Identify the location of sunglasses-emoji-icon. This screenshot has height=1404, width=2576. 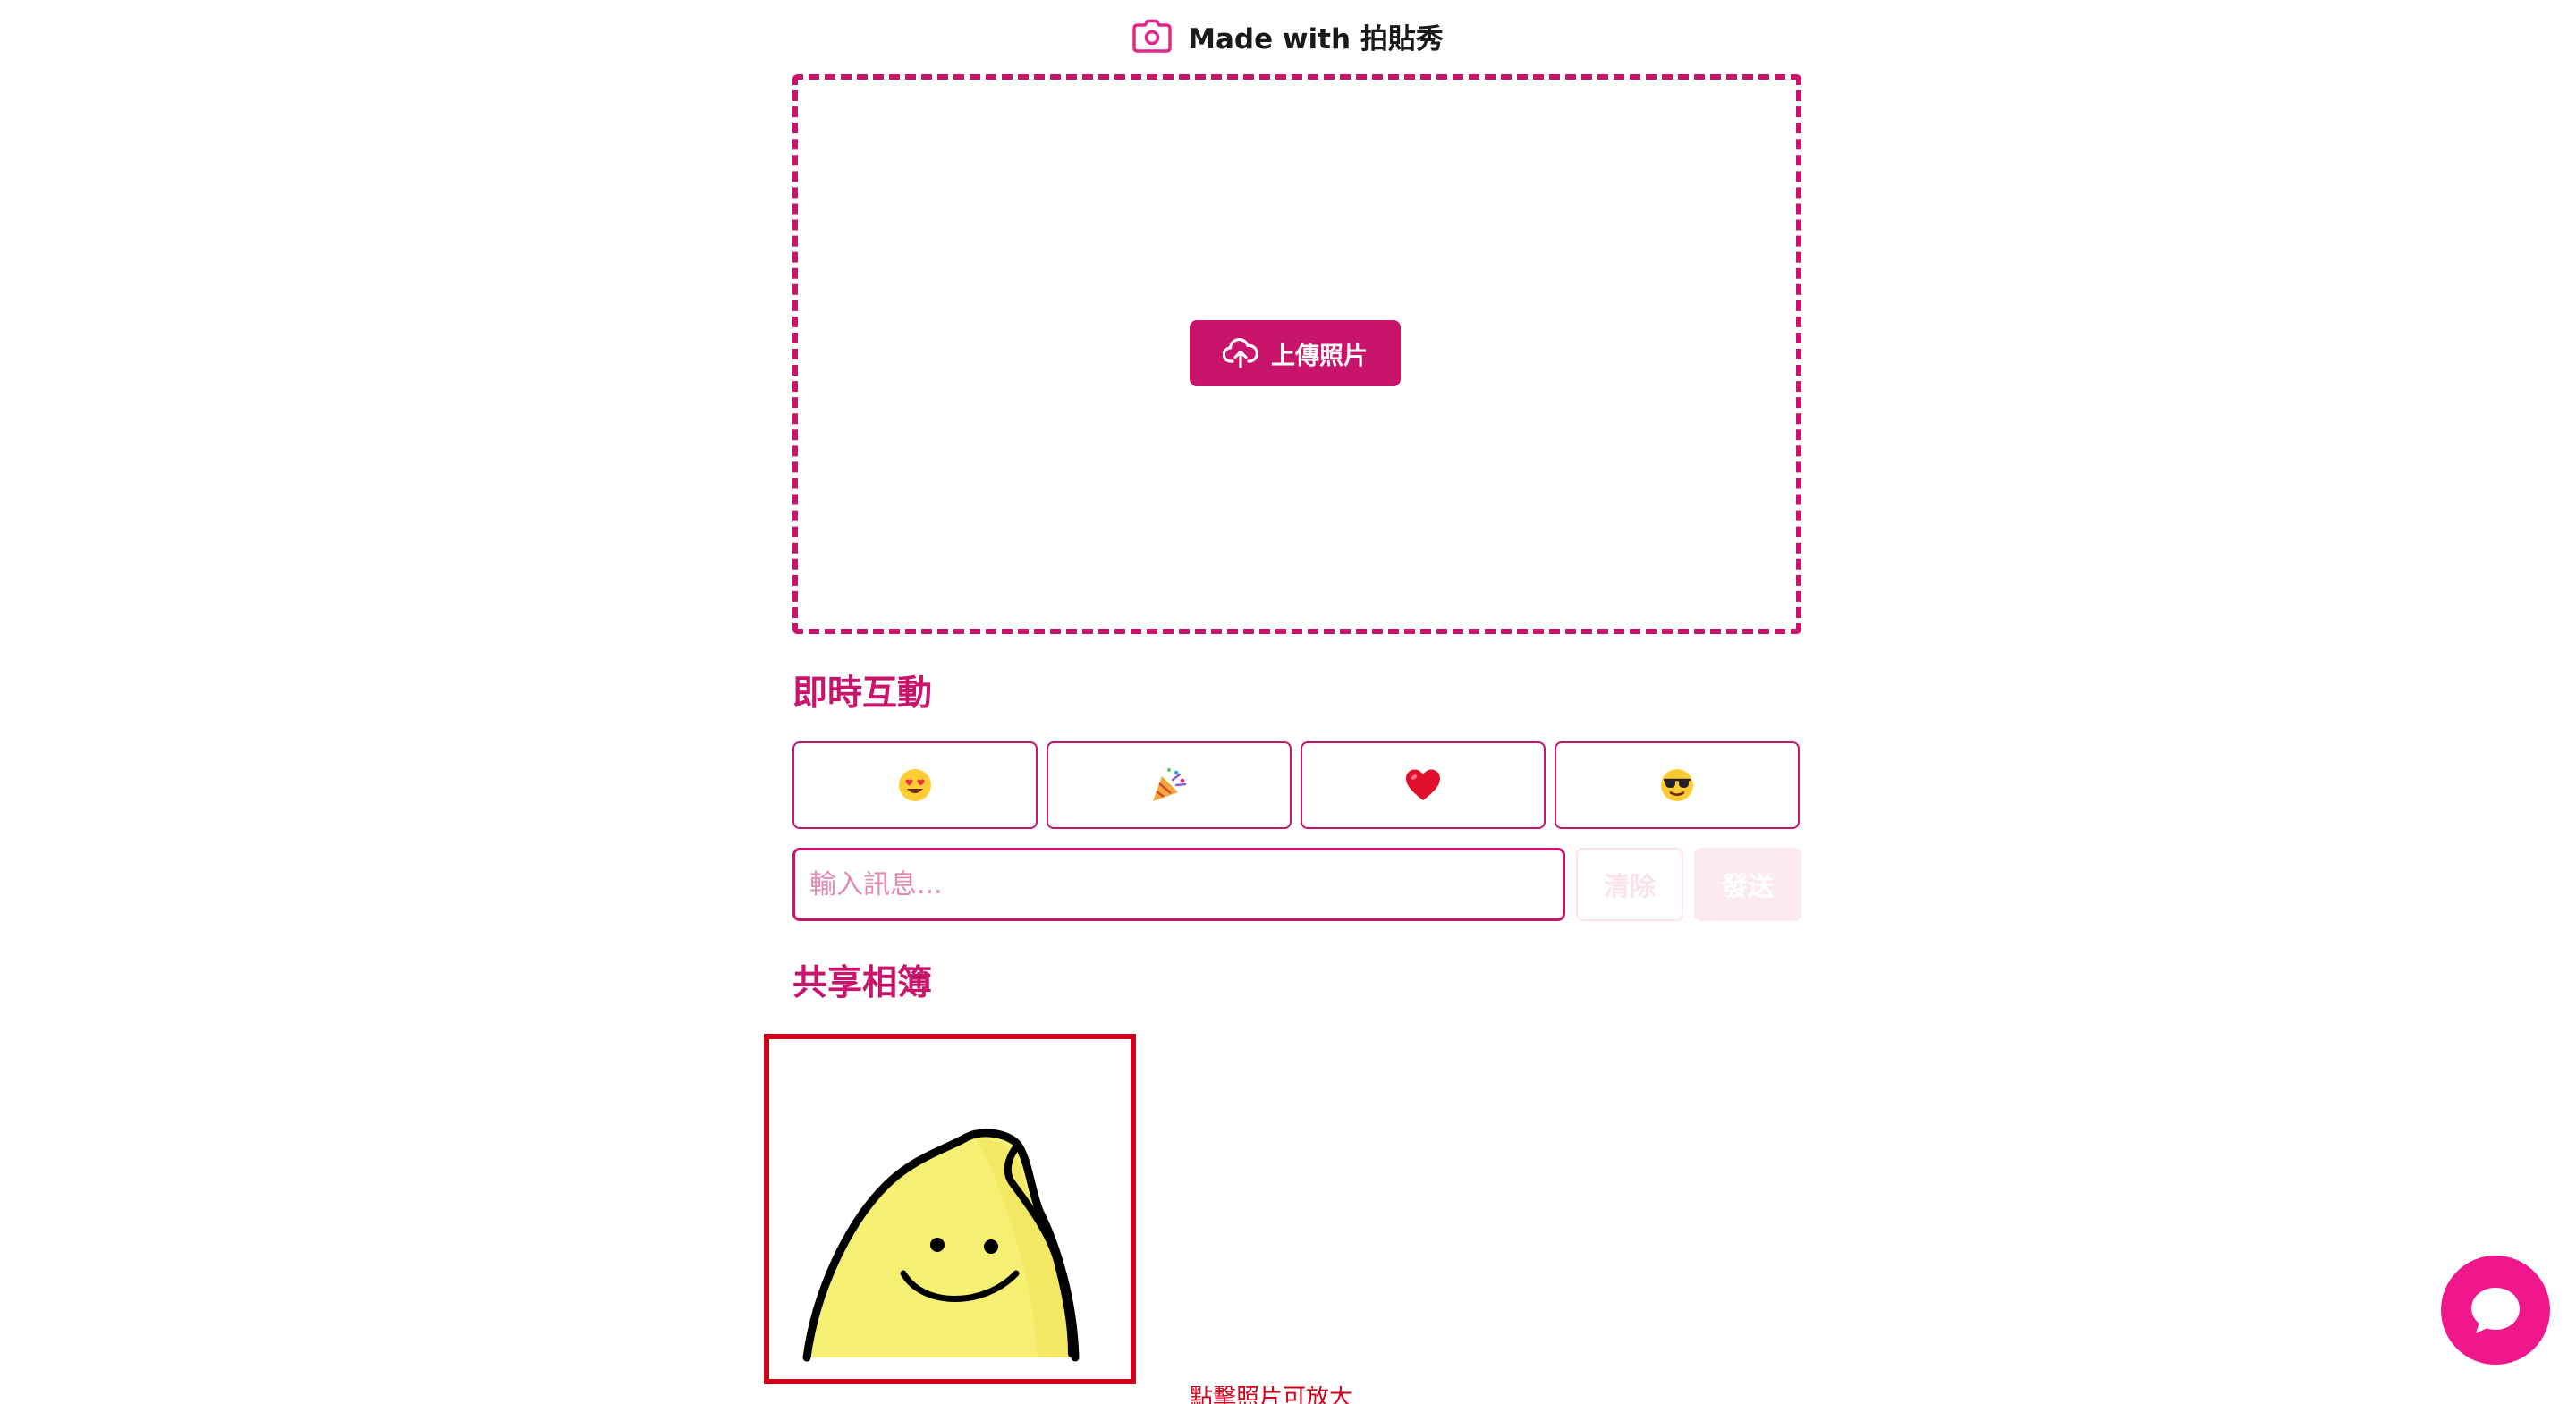
(1677, 785).